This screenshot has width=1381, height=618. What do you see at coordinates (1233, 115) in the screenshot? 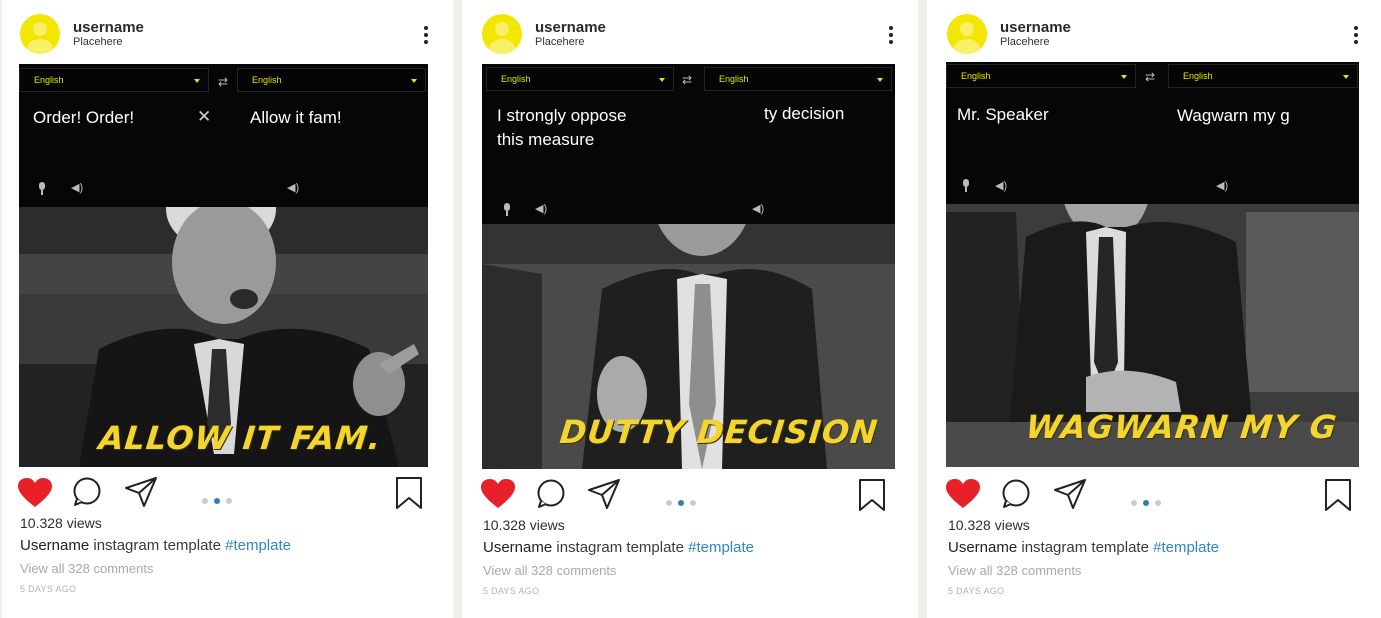
I see `translated-text: Wagwarn my g` at bounding box center [1233, 115].